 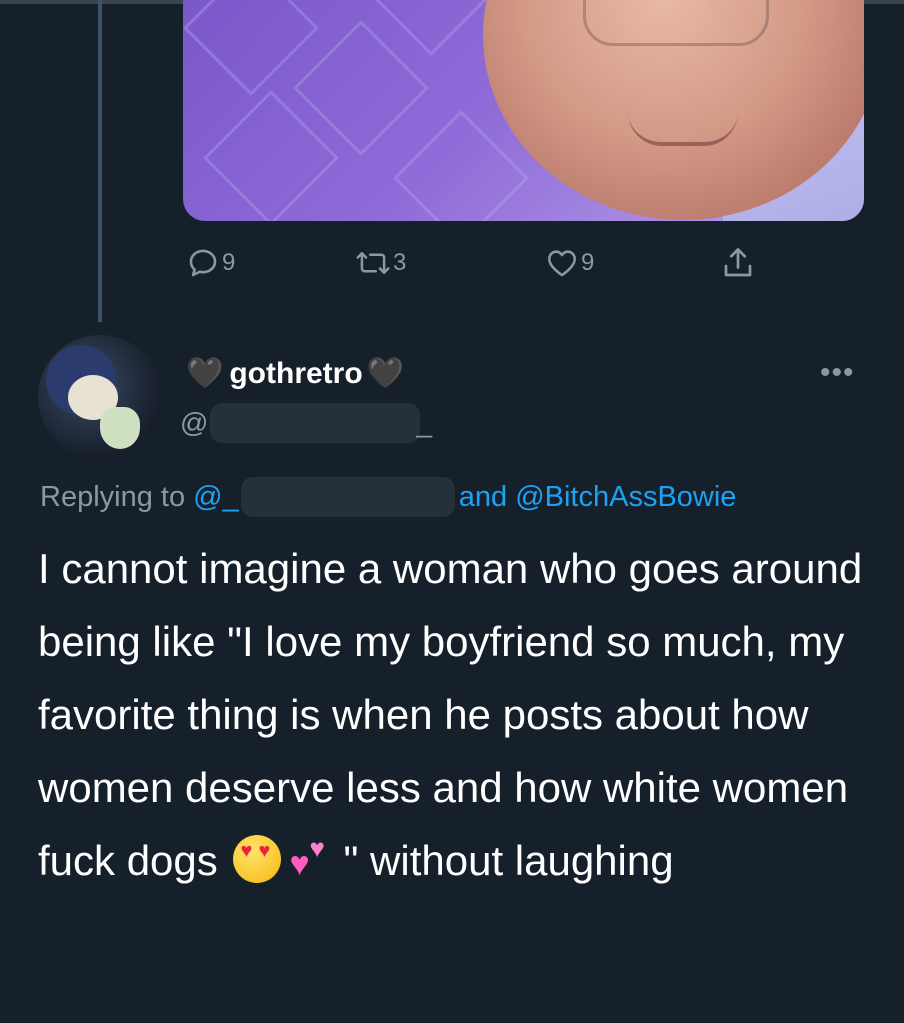 I want to click on more-icon: •••, so click(x=837, y=372).